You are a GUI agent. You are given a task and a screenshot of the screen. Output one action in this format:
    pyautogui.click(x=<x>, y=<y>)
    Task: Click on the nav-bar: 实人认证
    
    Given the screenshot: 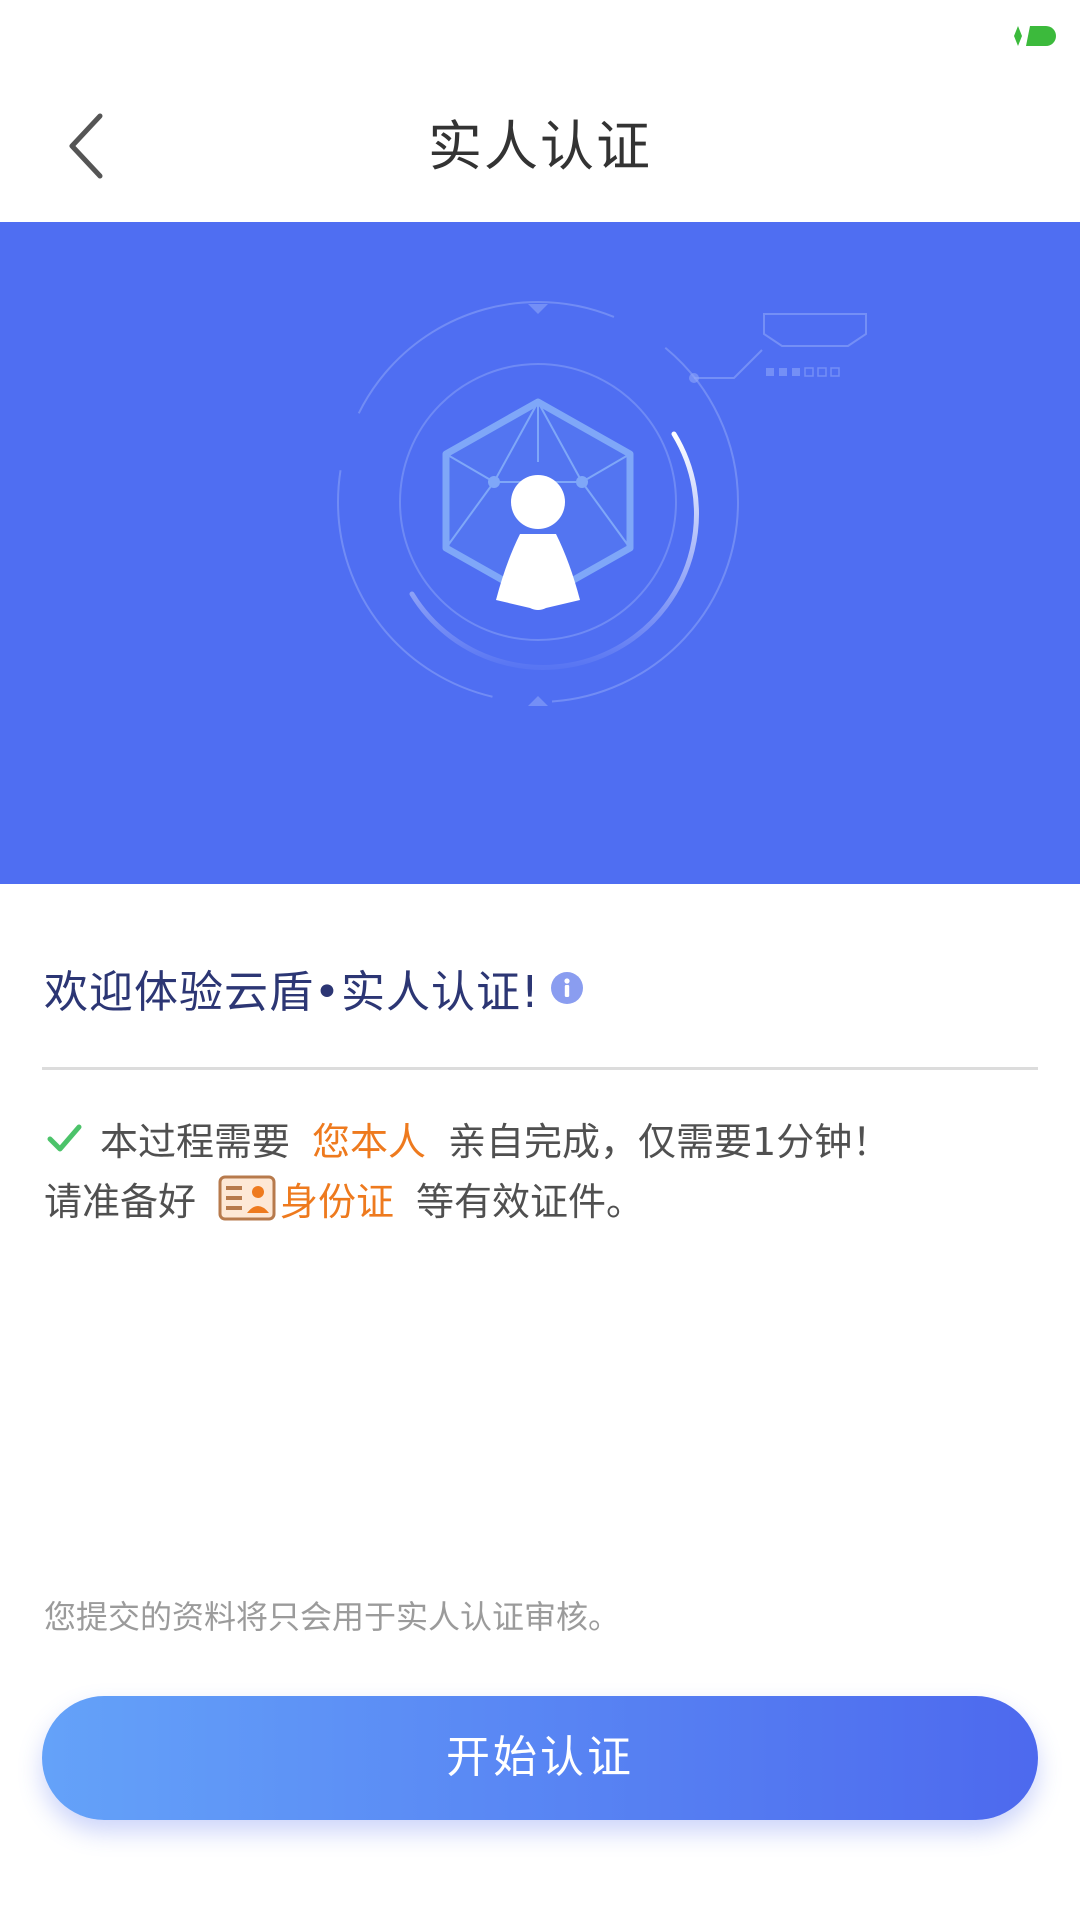 What is the action you would take?
    pyautogui.click(x=540, y=147)
    